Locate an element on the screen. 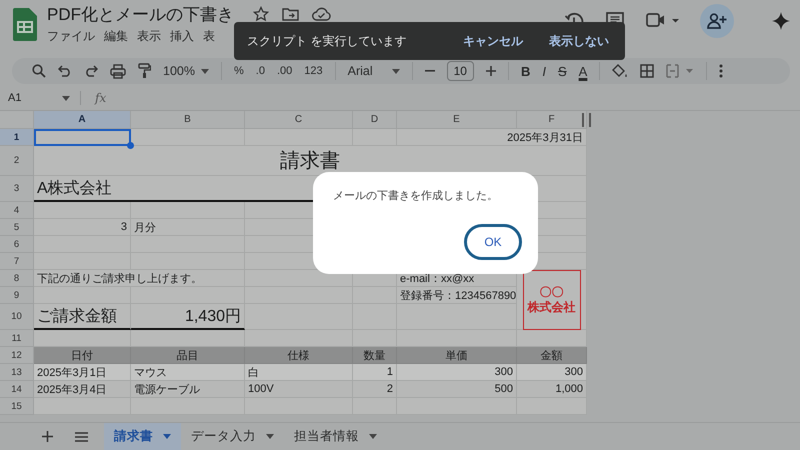  table-cell: 請求書 is located at coordinates (310, 161).